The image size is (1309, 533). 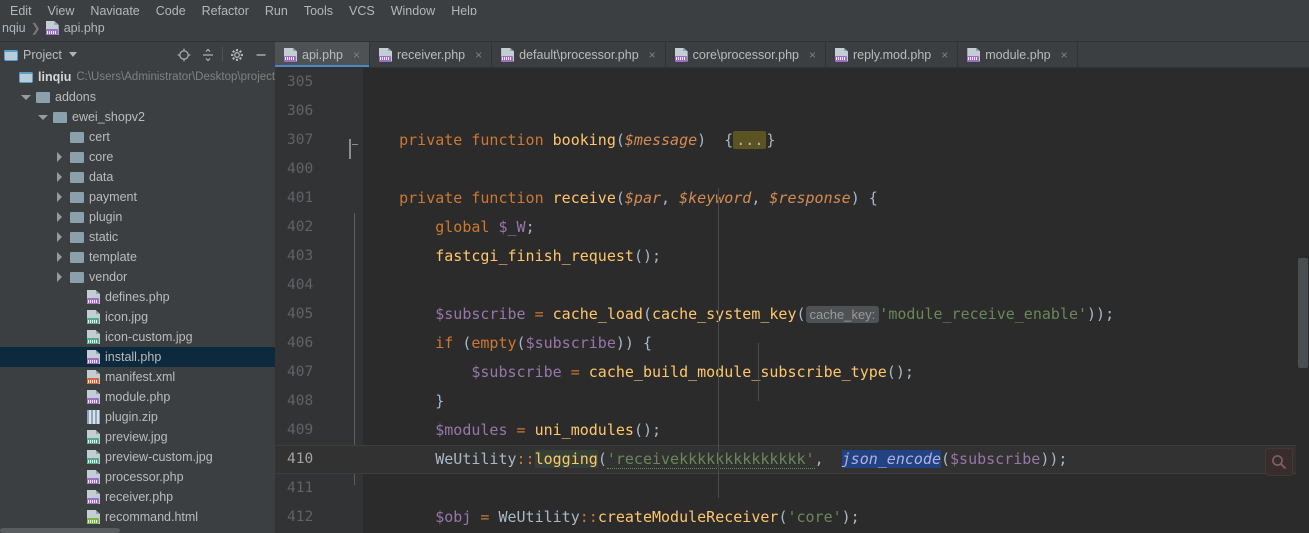 I want to click on code-line: 404, so click(x=792, y=285).